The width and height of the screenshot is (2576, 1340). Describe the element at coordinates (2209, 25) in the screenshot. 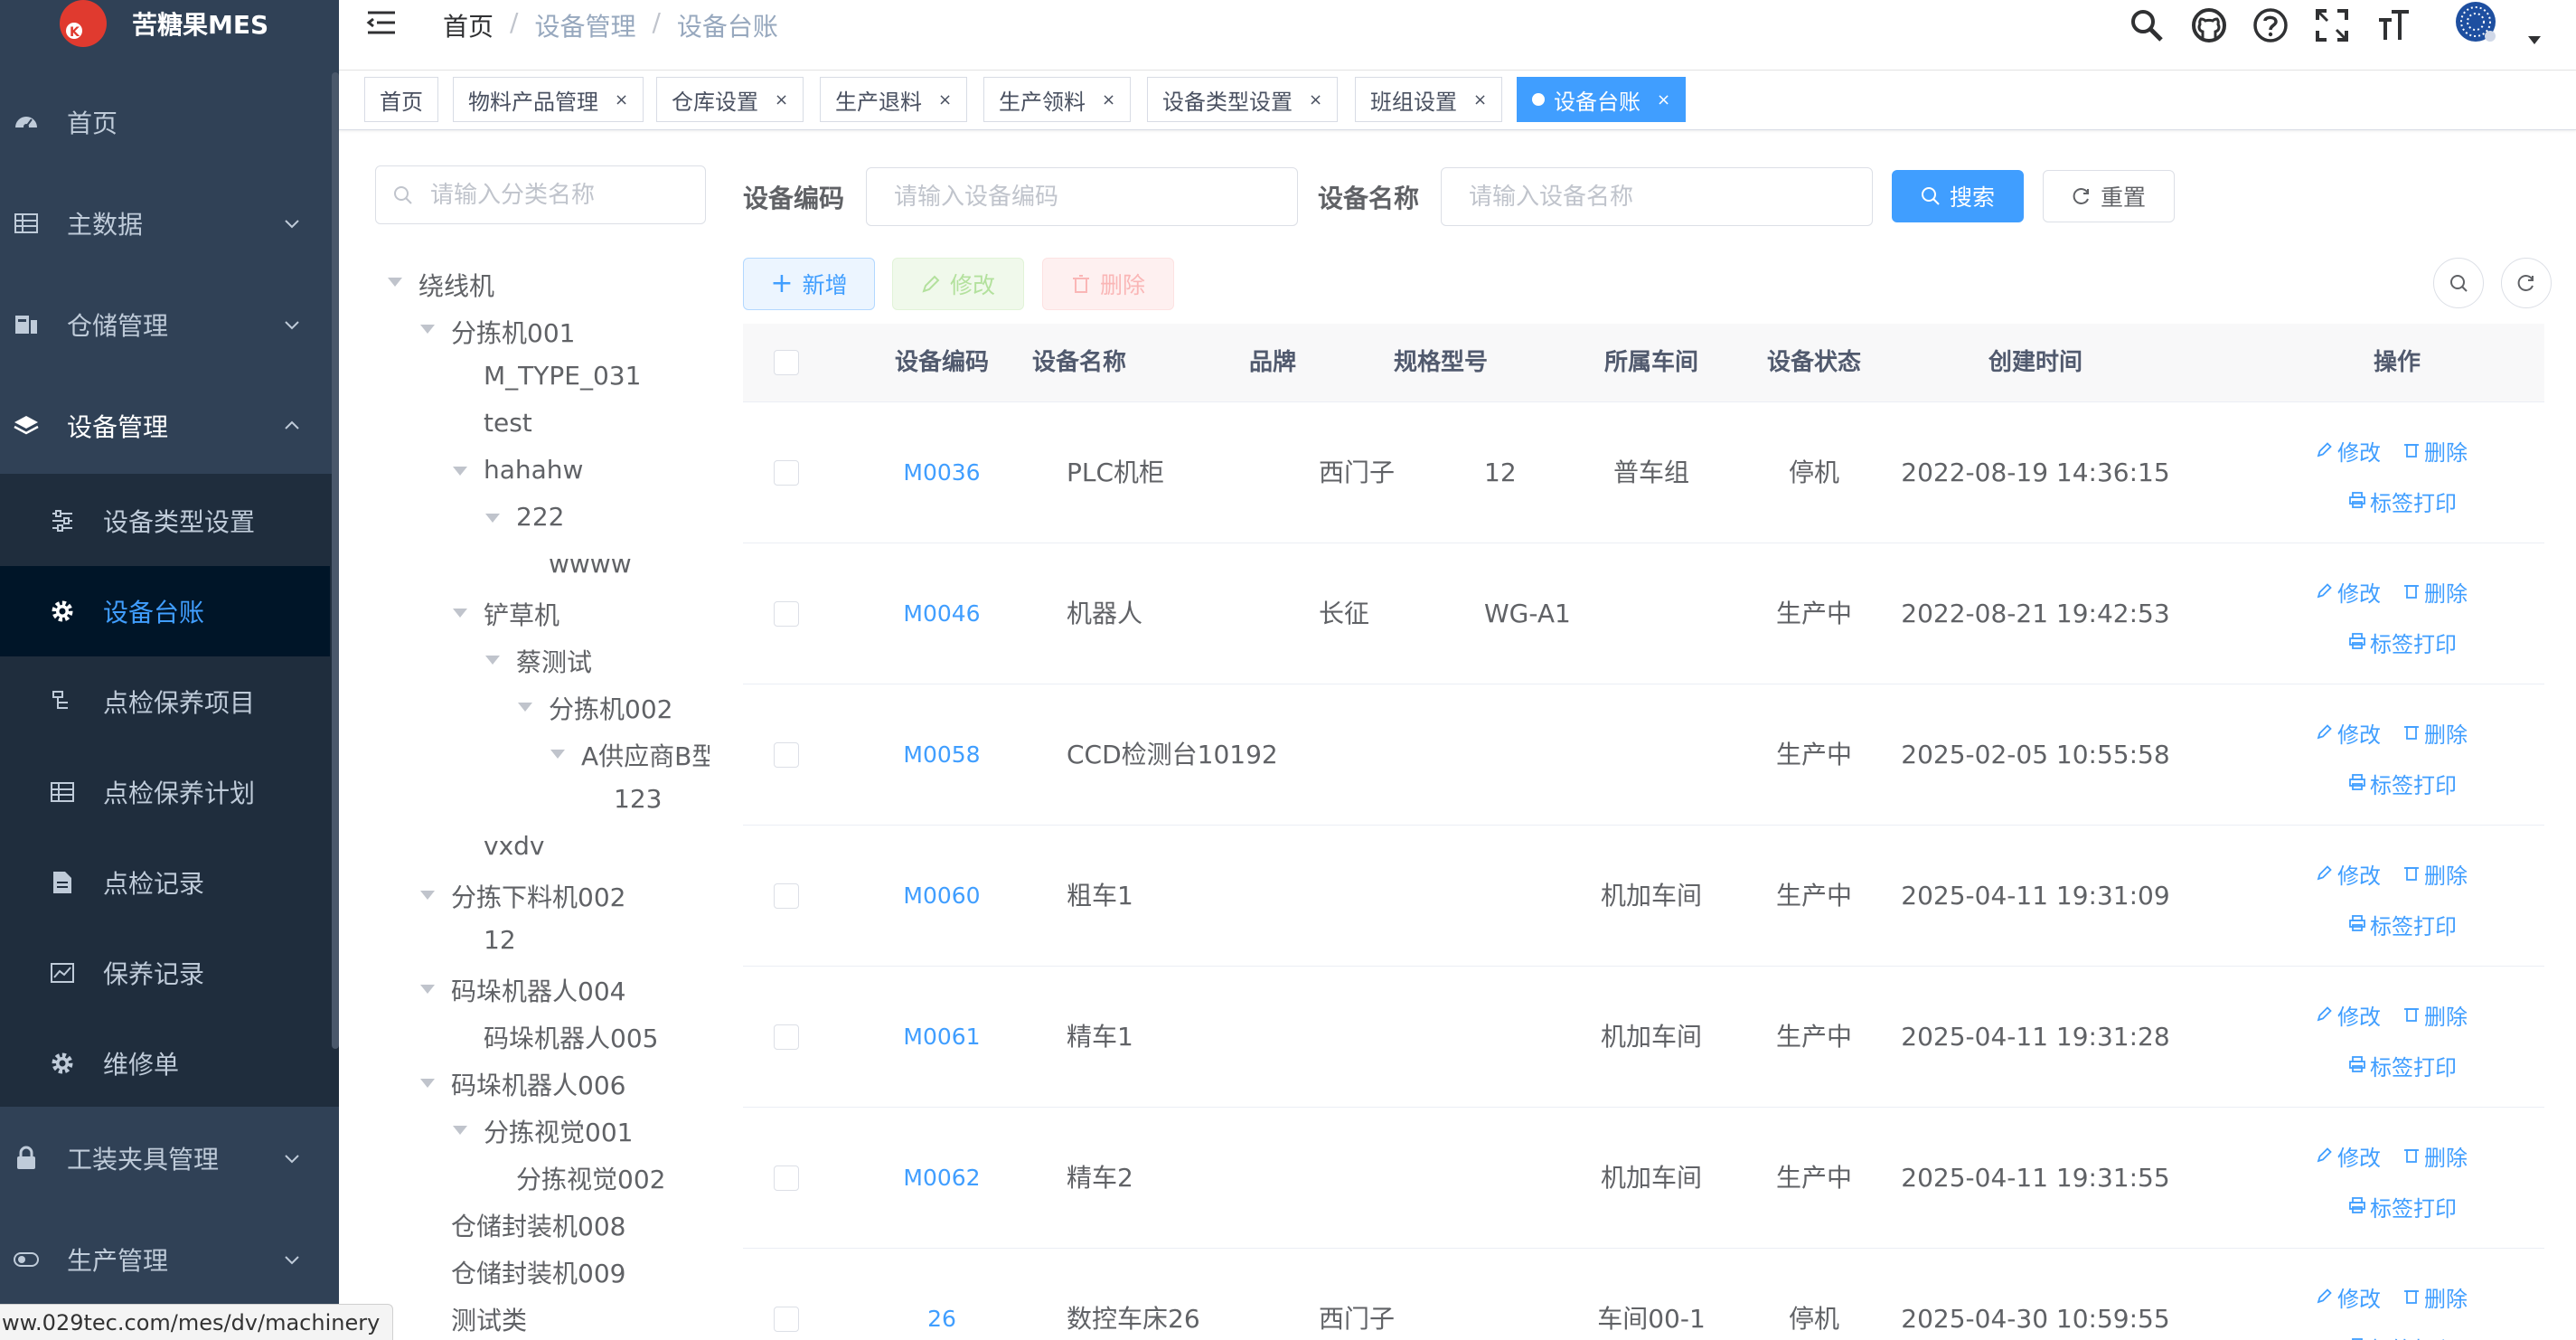

I see `github-icon` at that location.